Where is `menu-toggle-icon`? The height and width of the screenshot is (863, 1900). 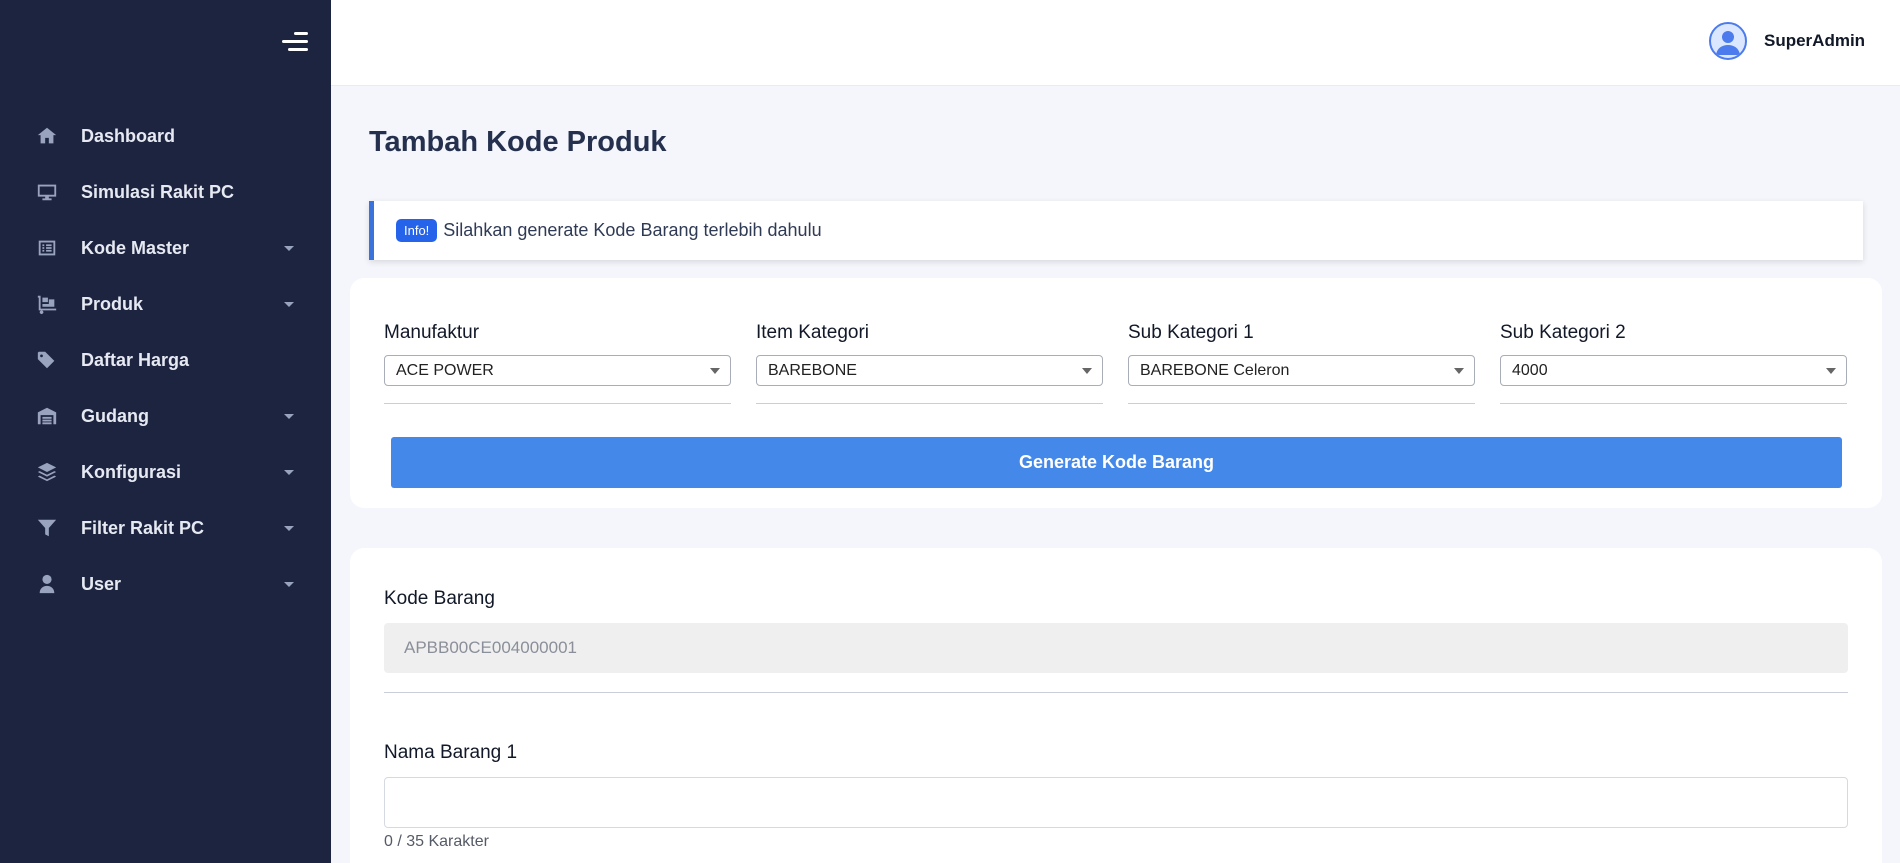 menu-toggle-icon is located at coordinates (295, 43).